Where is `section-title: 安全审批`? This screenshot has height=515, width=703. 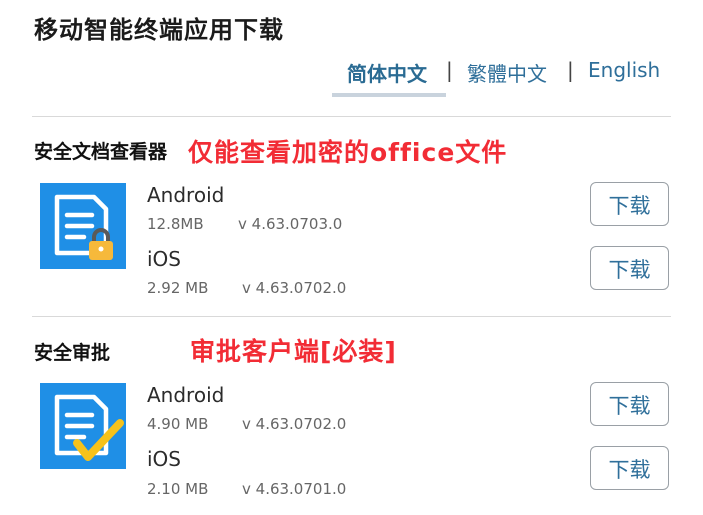 section-title: 安全审批 is located at coordinates (72, 353).